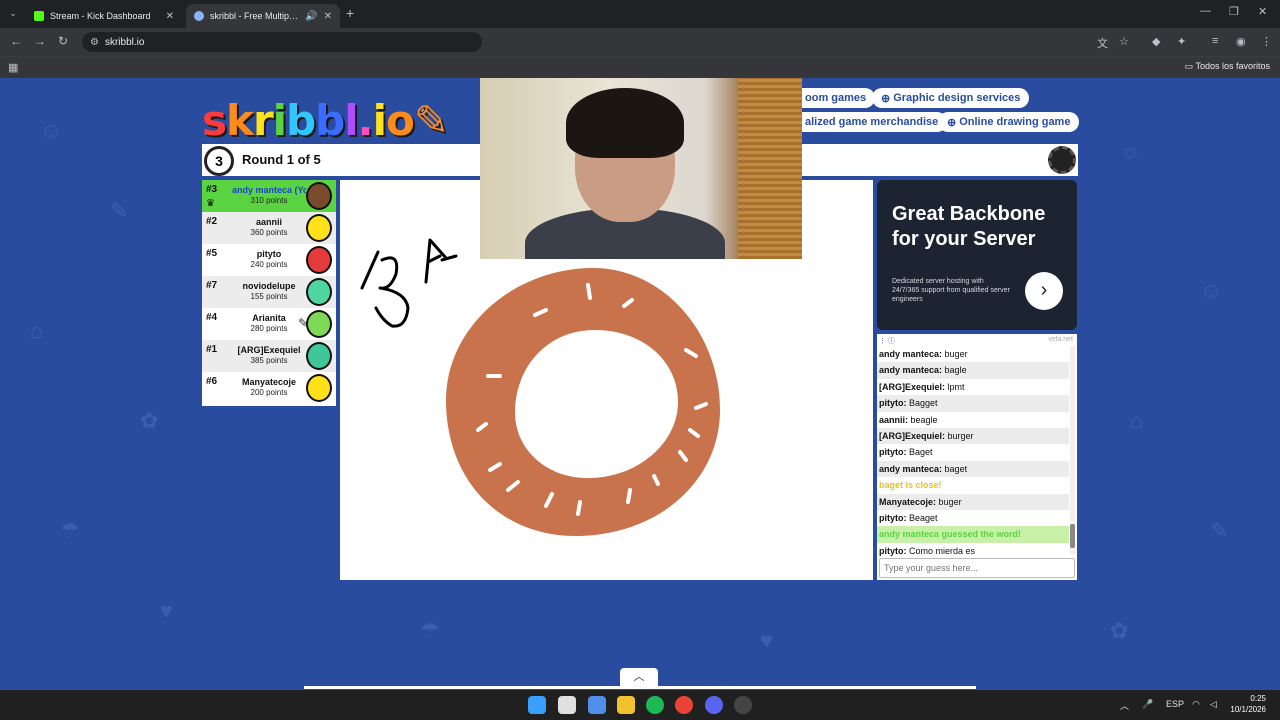 The image size is (1280, 720). I want to click on extensions-puzzle-icon: ✦, so click(1181, 41).